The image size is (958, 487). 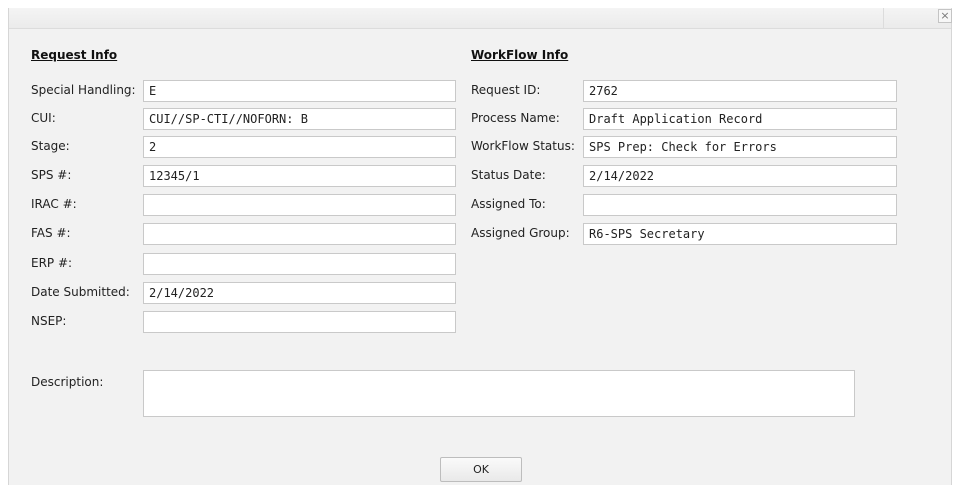 What do you see at coordinates (67, 382) in the screenshot?
I see `description-label: Description:` at bounding box center [67, 382].